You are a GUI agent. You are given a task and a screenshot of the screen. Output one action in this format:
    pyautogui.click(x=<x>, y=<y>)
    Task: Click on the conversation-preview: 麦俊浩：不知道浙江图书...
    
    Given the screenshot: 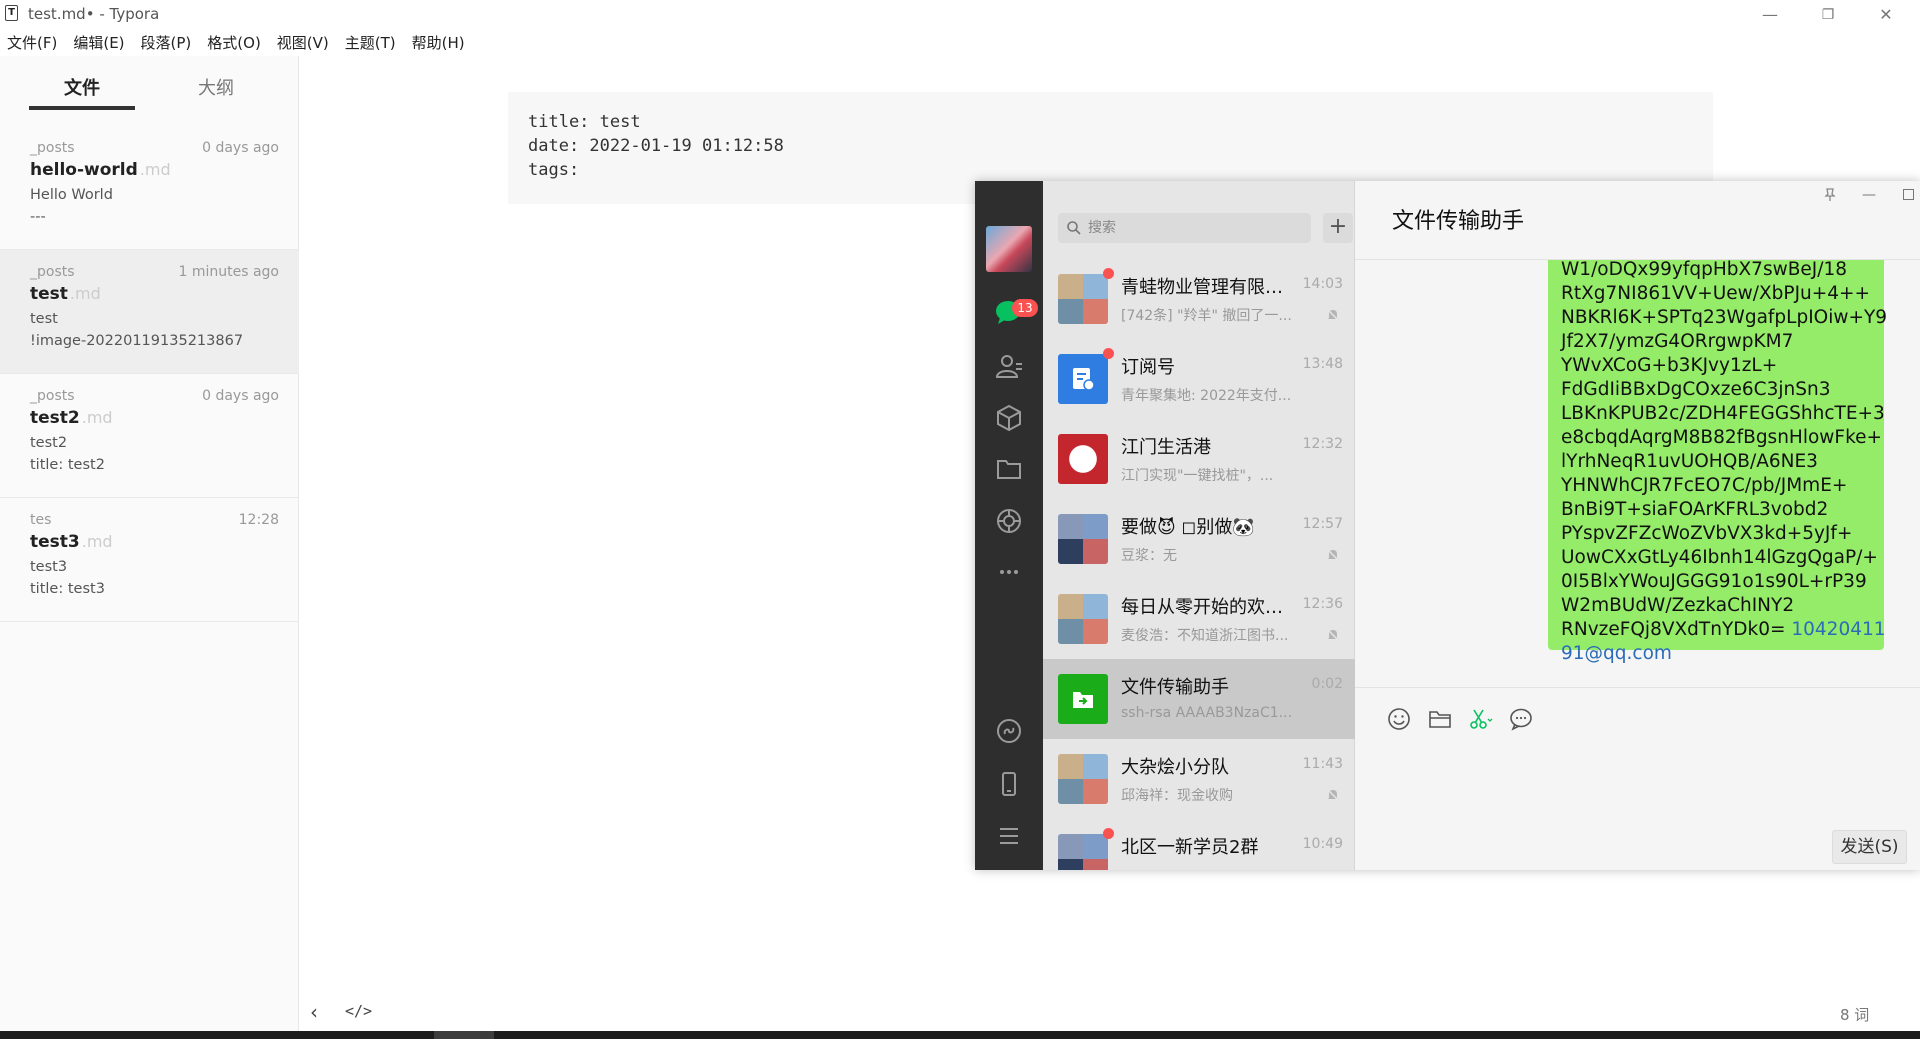 What is the action you would take?
    pyautogui.click(x=1205, y=636)
    